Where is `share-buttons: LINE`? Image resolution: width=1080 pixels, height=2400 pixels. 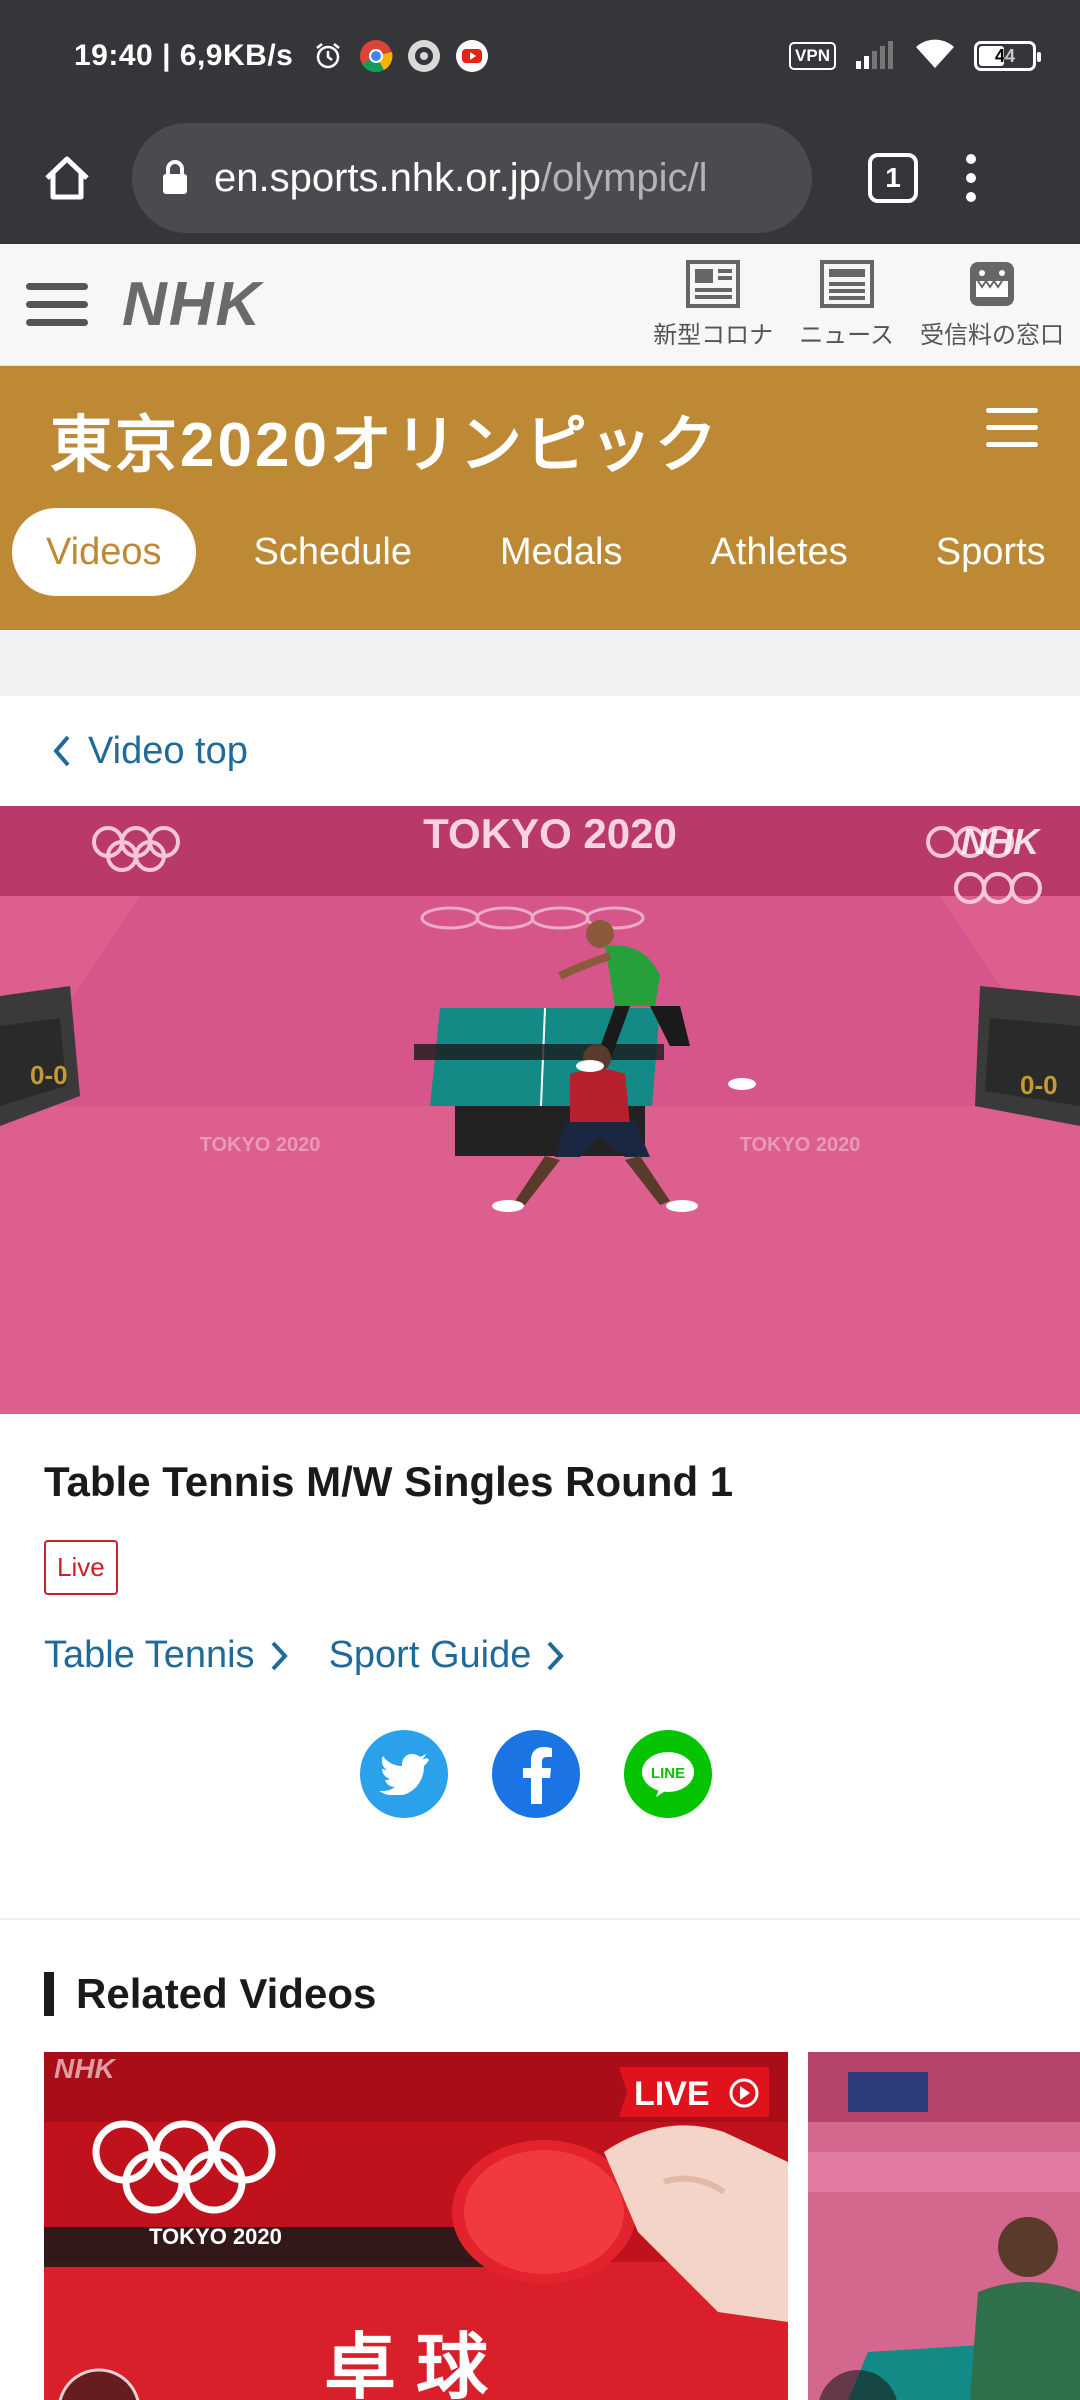 share-buttons: LINE is located at coordinates (536, 1774).